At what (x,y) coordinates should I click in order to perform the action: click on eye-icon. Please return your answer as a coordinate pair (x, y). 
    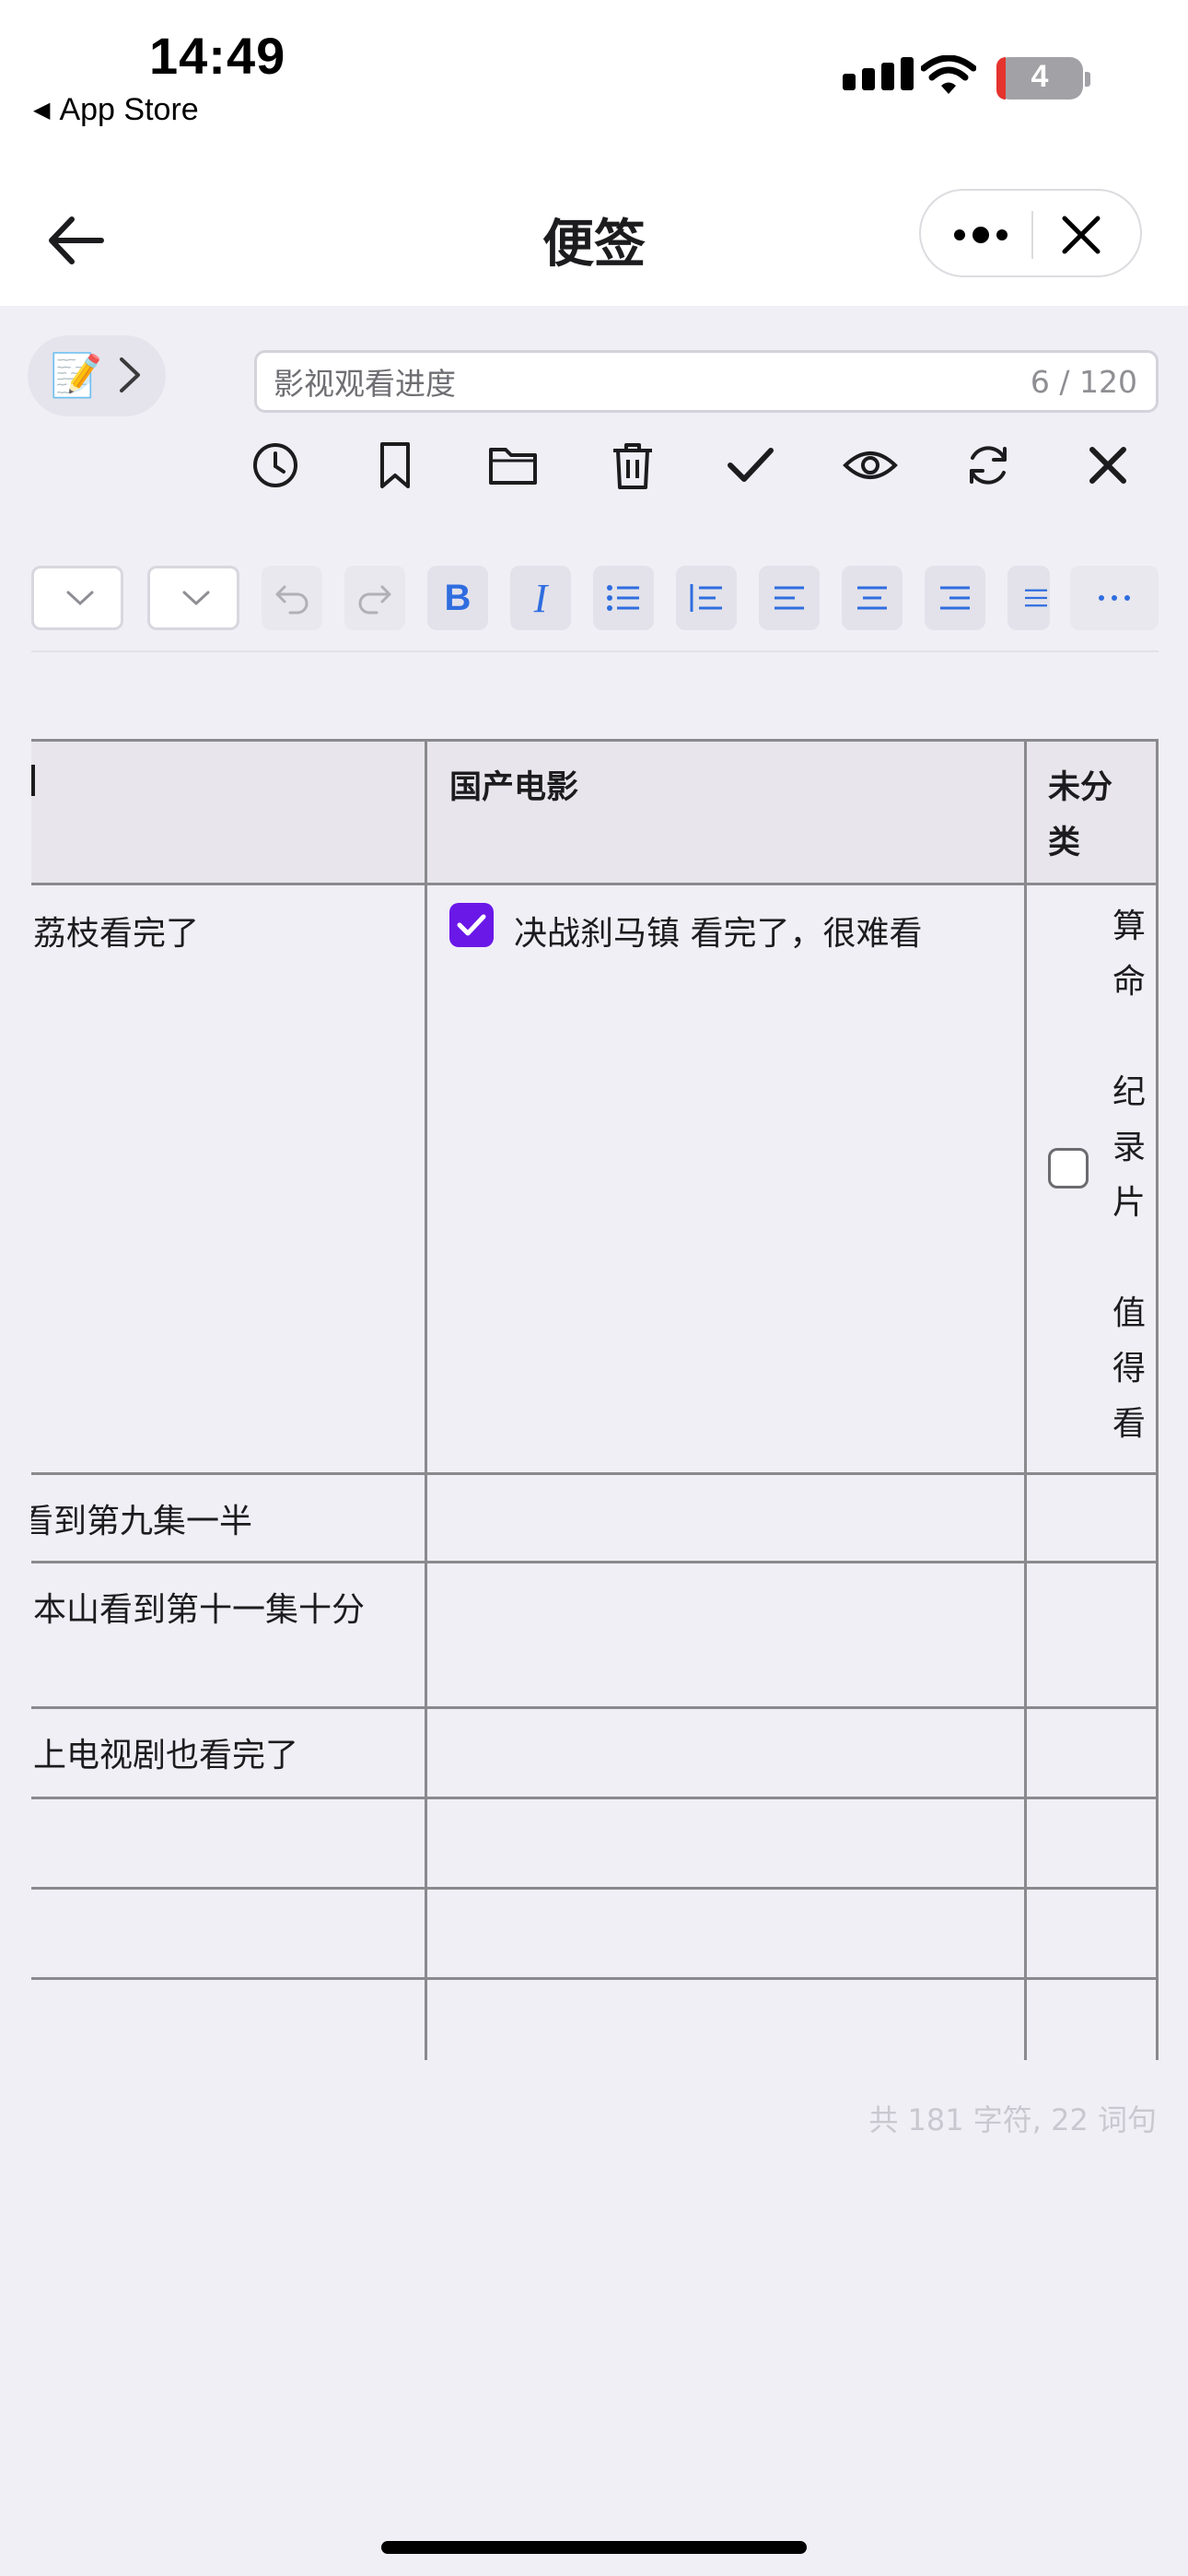
    Looking at the image, I should click on (870, 465).